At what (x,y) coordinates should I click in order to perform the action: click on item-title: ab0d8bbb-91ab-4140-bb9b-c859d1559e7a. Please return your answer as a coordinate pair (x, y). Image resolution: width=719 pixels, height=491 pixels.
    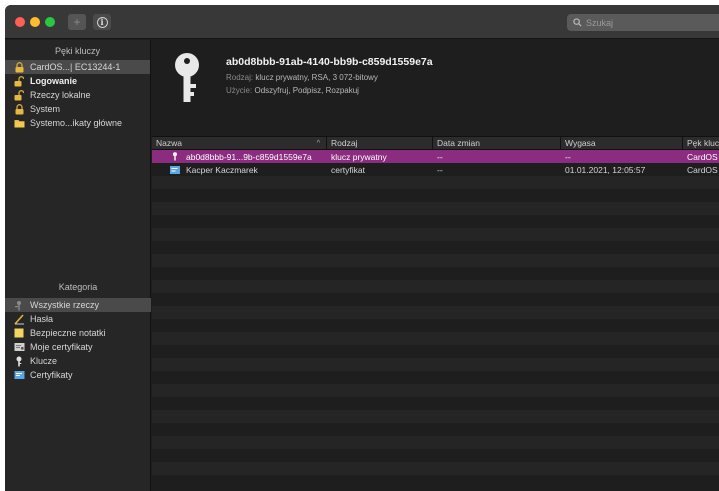
    Looking at the image, I should click on (329, 62).